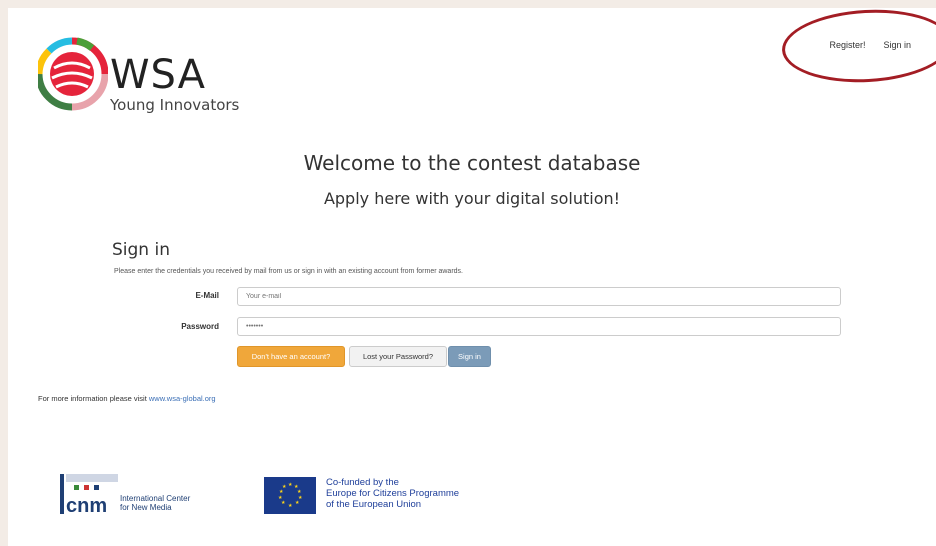 The image size is (936, 546). I want to click on logo-subtitle: Young Innovators, so click(175, 105).